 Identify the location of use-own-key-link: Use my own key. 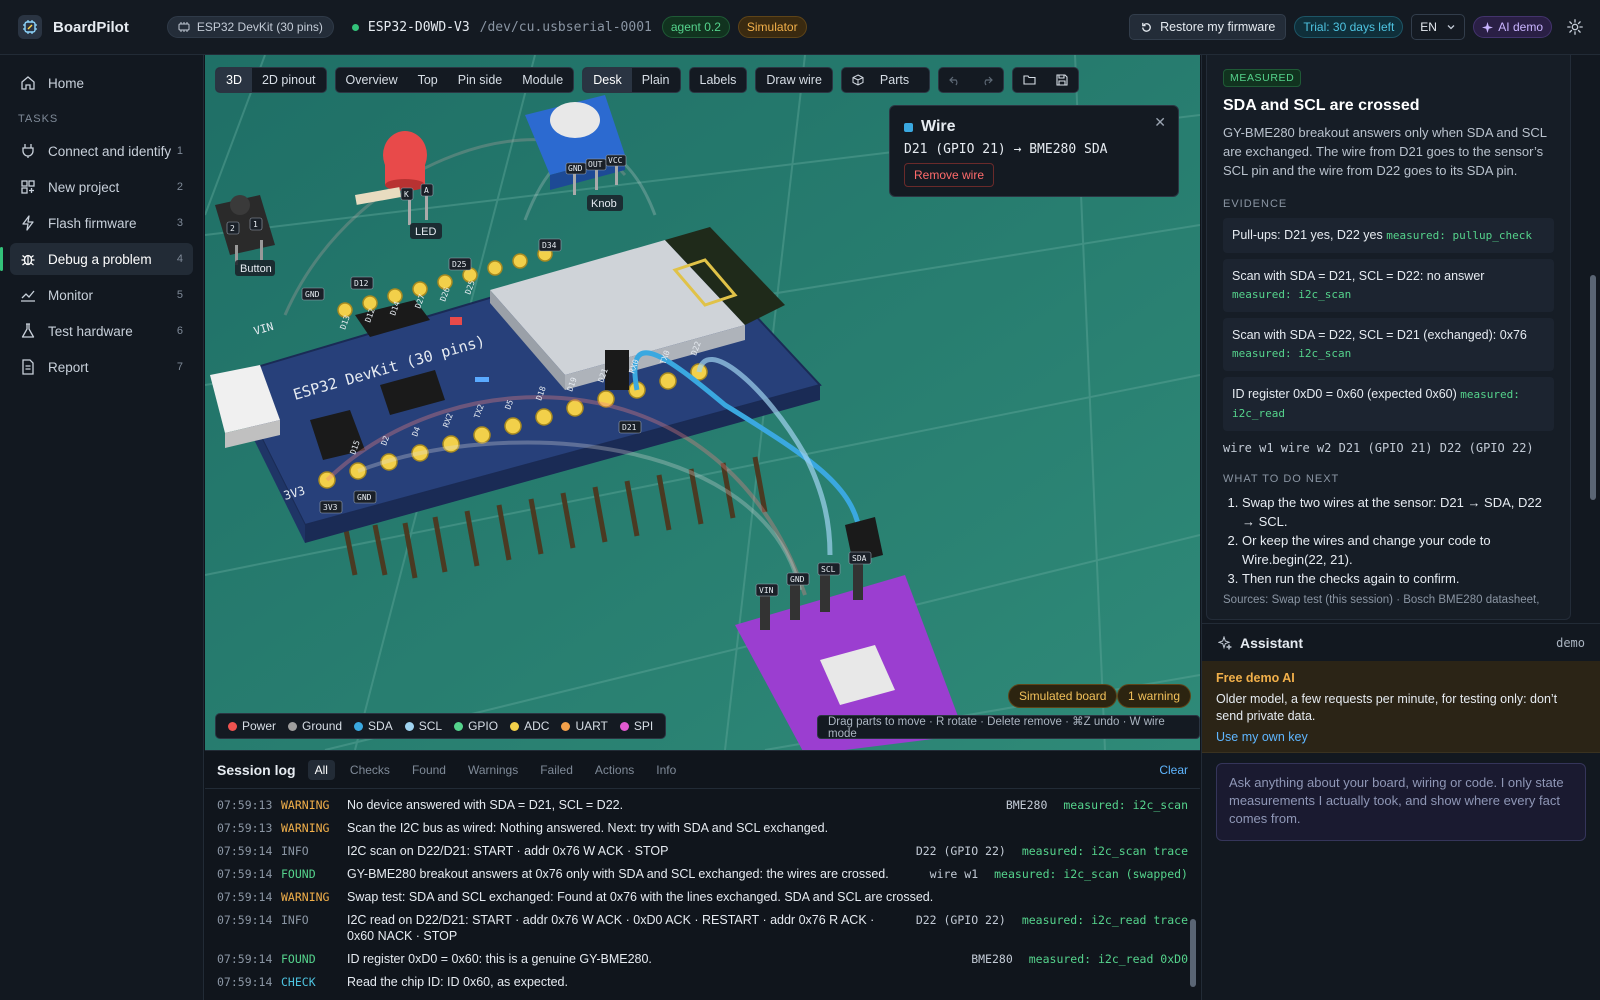
(1401, 737).